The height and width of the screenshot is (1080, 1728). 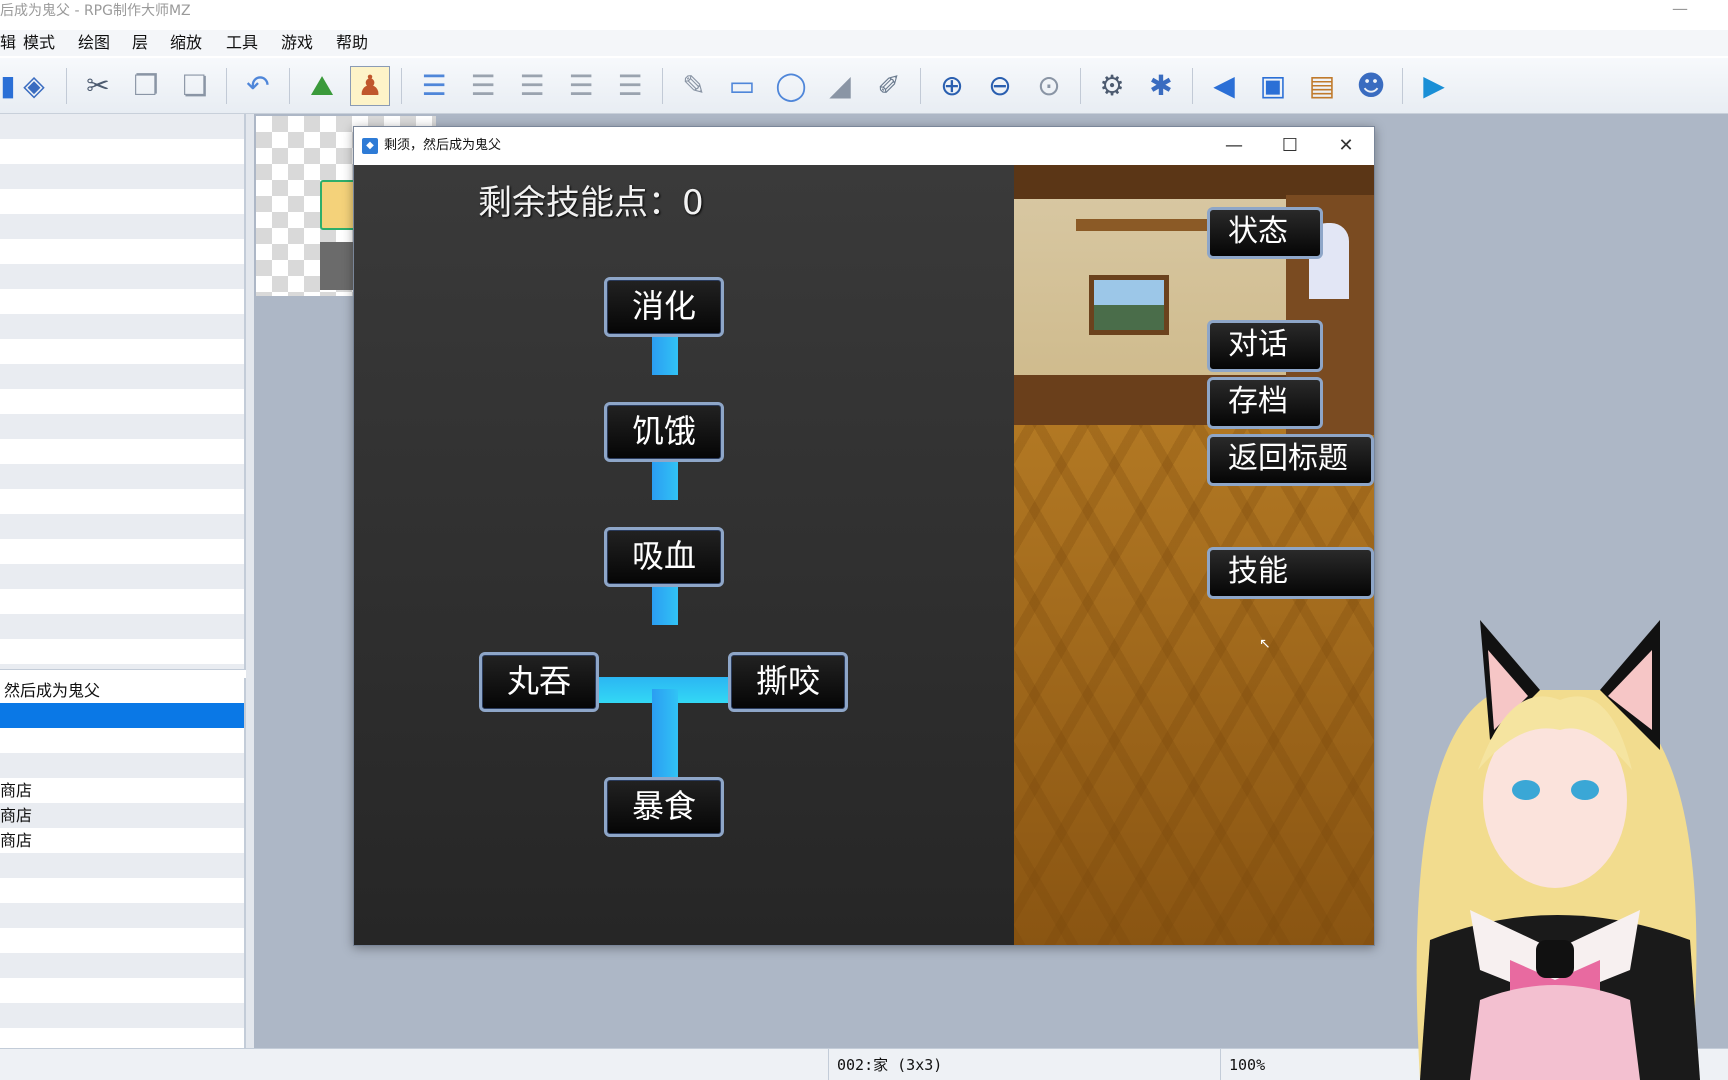 What do you see at coordinates (352, 43) in the screenshot?
I see `menu-help: 帮助` at bounding box center [352, 43].